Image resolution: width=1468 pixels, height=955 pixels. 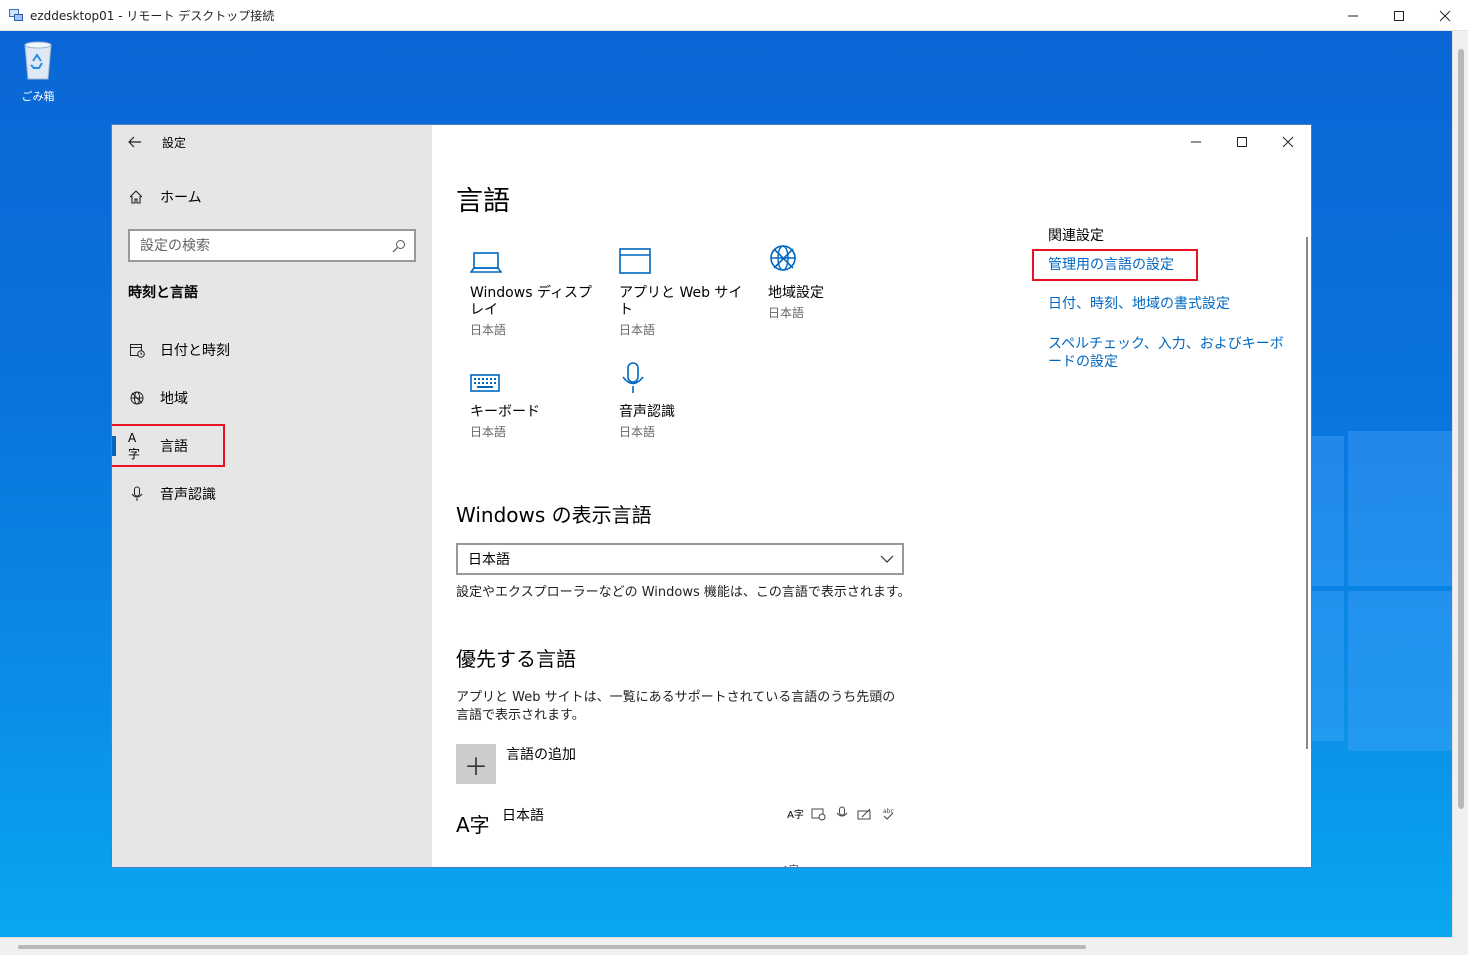 I want to click on tile-keyboard: キーボード 日本語, so click(x=535, y=397).